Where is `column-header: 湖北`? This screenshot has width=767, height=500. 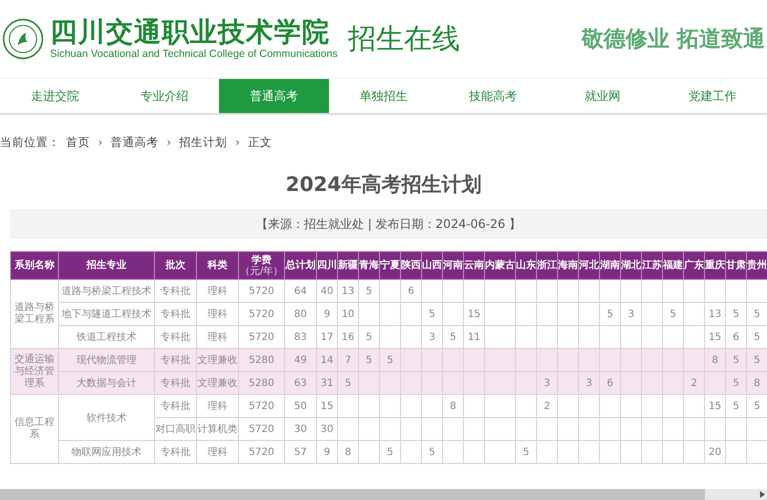
column-header: 湖北 is located at coordinates (631, 265).